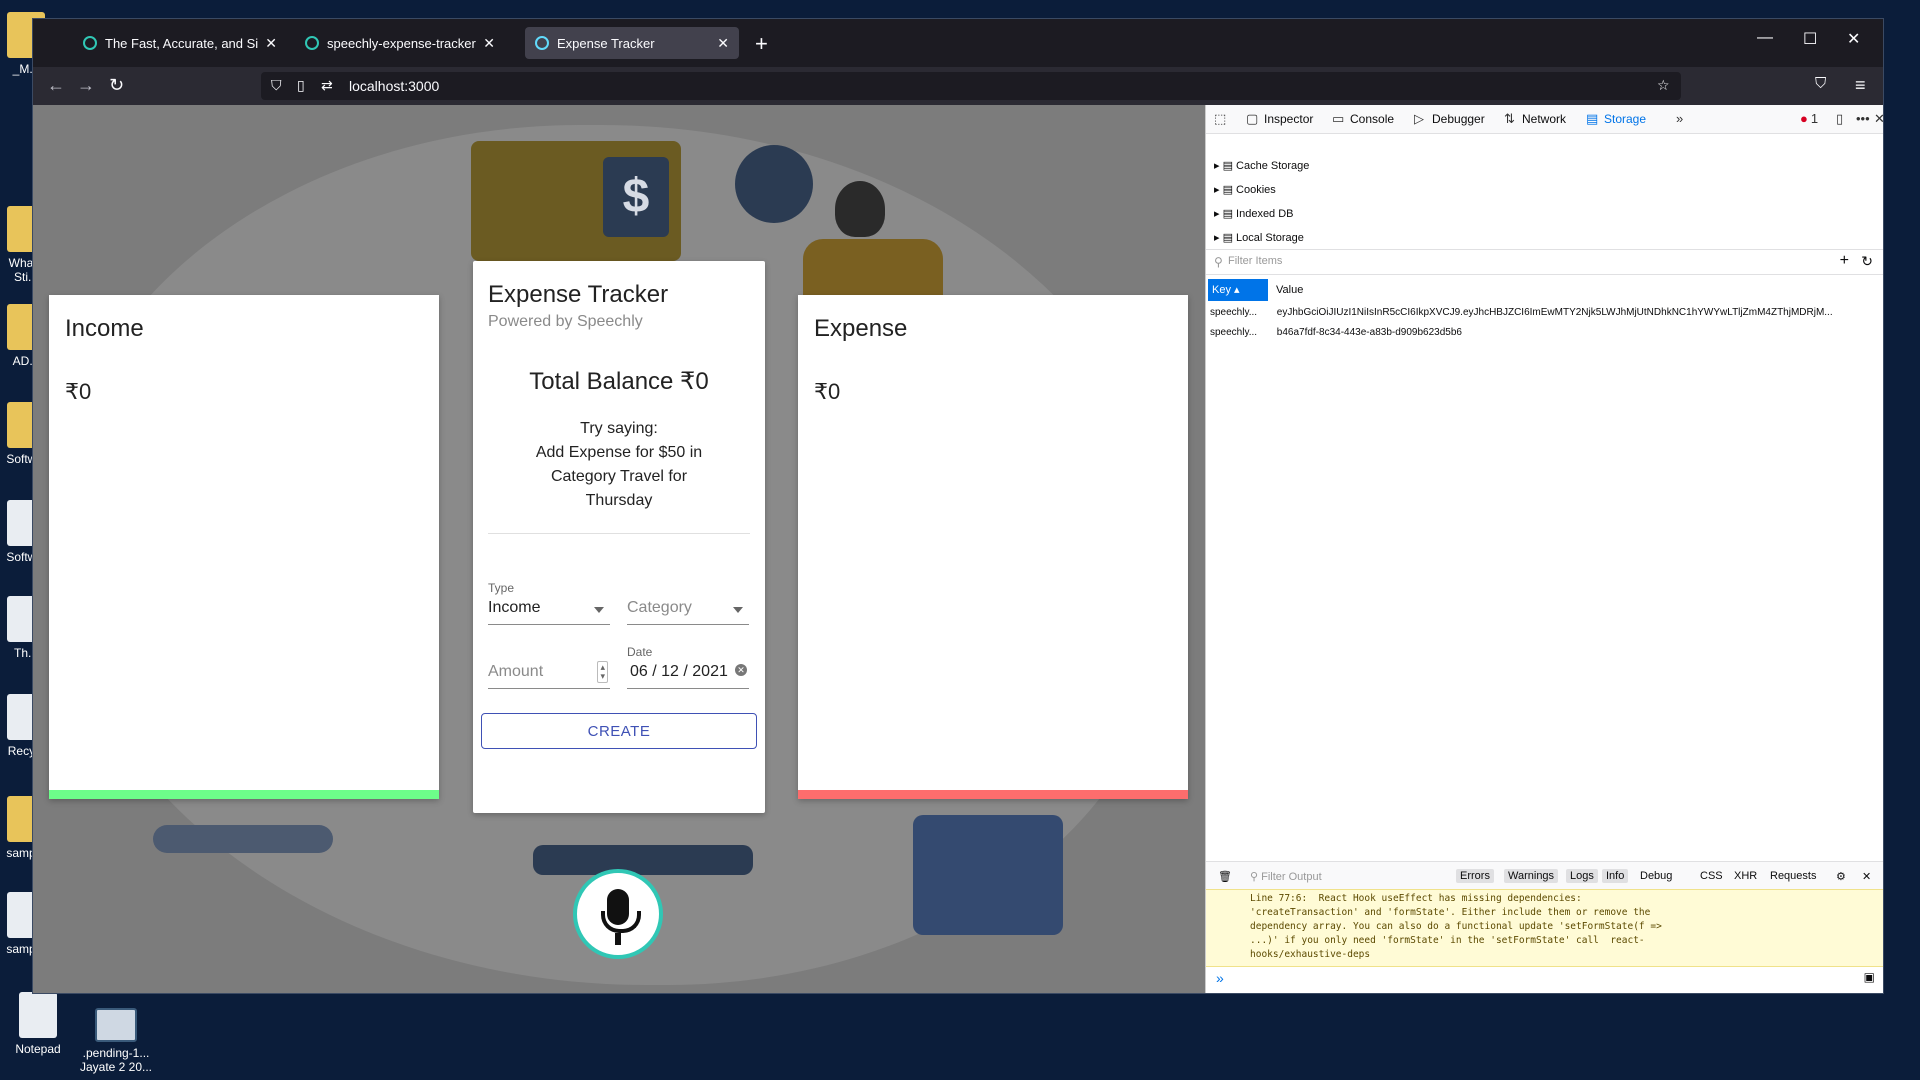 The height and width of the screenshot is (1080, 1920). I want to click on storage-icon: ▤, so click(1592, 118).